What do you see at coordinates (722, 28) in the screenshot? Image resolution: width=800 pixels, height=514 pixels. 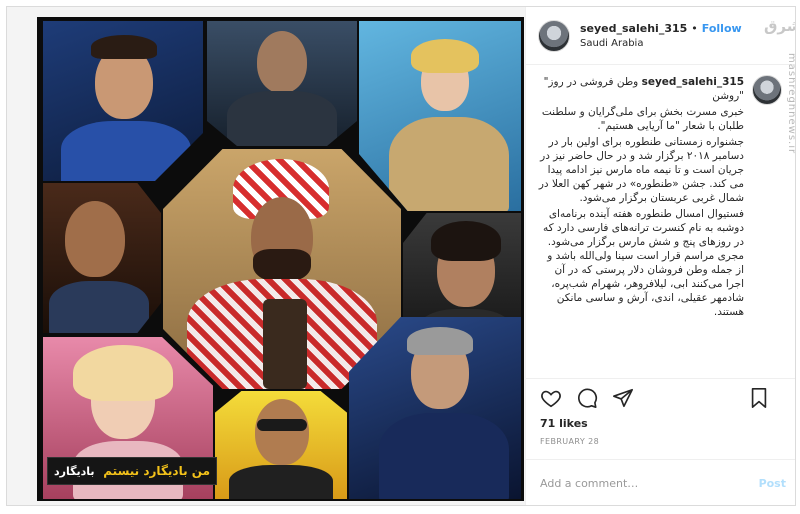 I see `follow-button: Follow` at bounding box center [722, 28].